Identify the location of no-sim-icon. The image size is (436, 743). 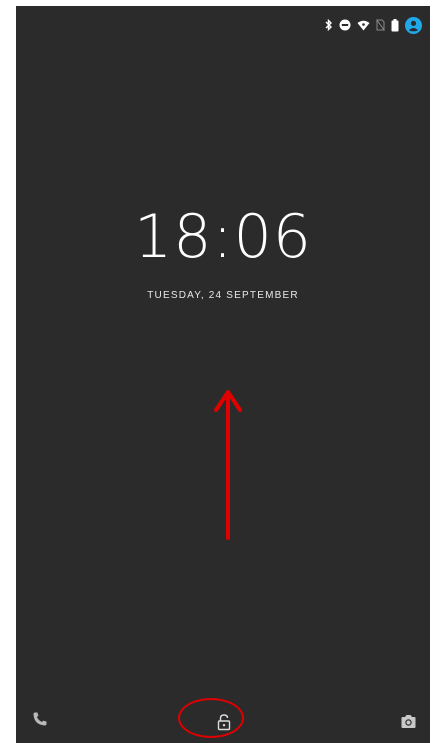
(380, 25).